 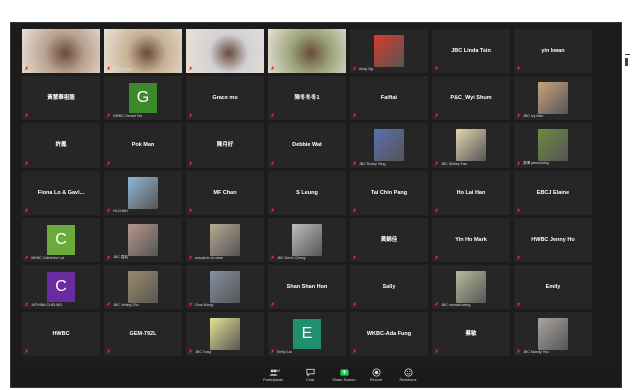 I want to click on participant-tile: JBC Tung, so click(x=225, y=334).